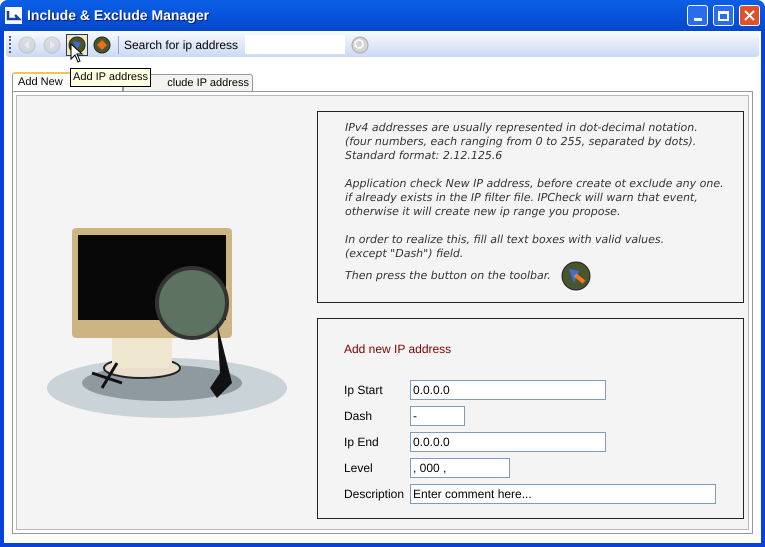  What do you see at coordinates (697, 15) in the screenshot?
I see `minimize-button` at bounding box center [697, 15].